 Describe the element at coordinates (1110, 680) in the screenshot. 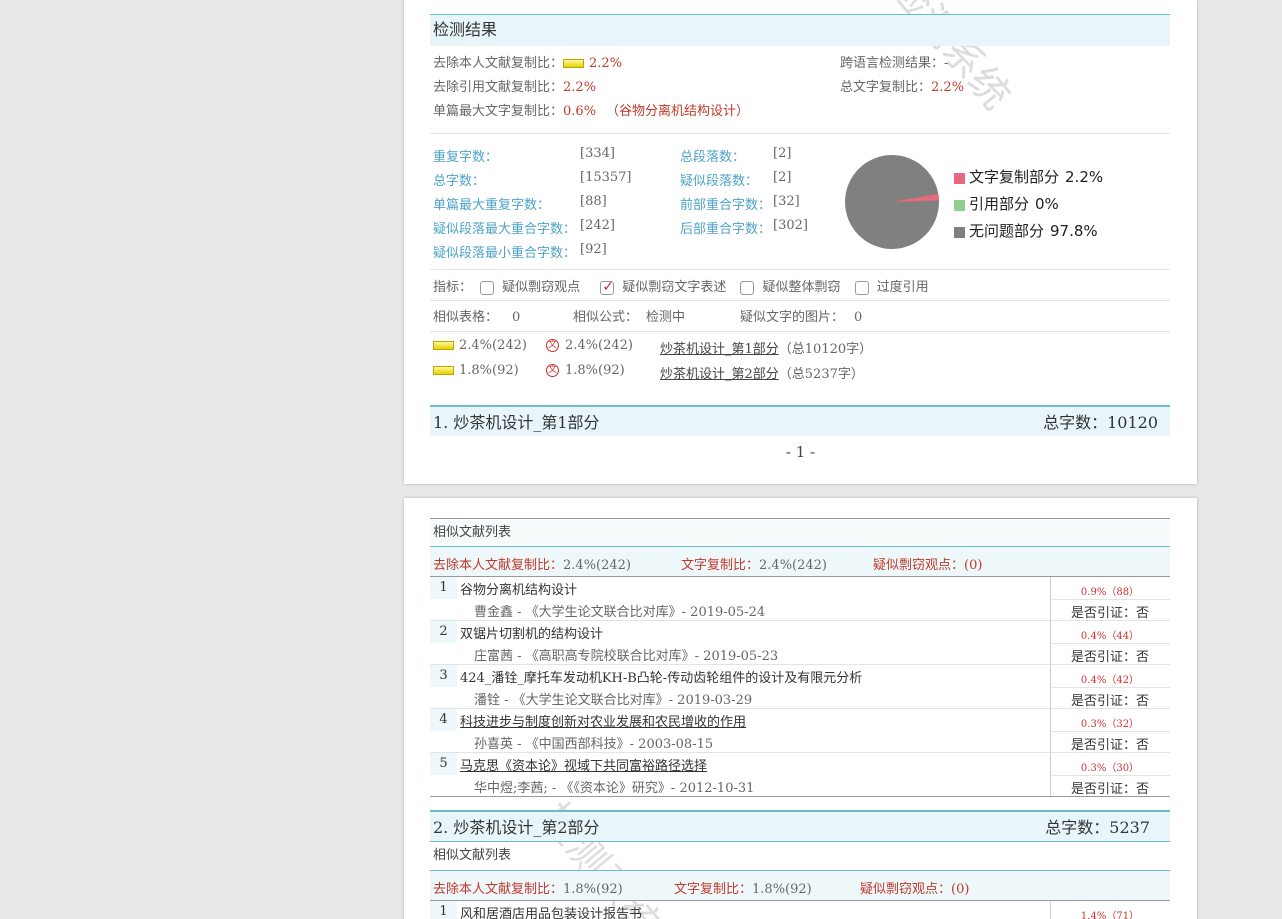

I see `doc-pct: 0.4%（42）` at that location.